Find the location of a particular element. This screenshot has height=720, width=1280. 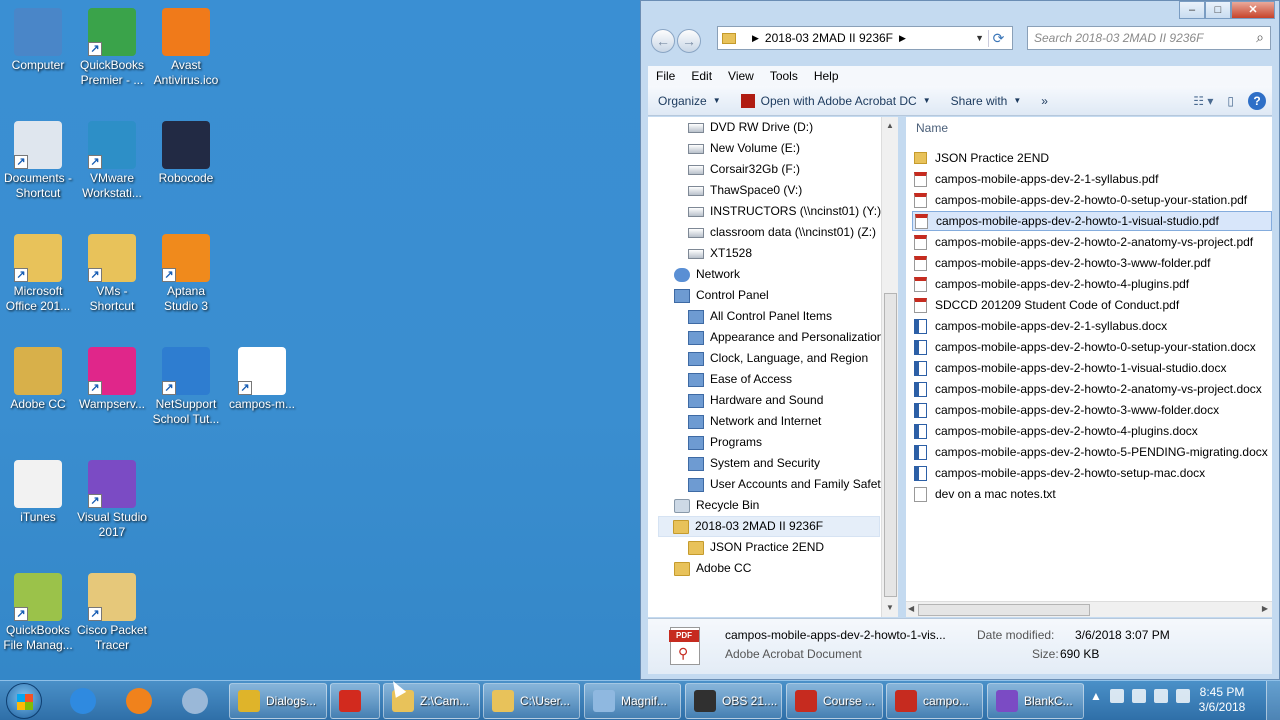

start-button is located at coordinates (24, 701).